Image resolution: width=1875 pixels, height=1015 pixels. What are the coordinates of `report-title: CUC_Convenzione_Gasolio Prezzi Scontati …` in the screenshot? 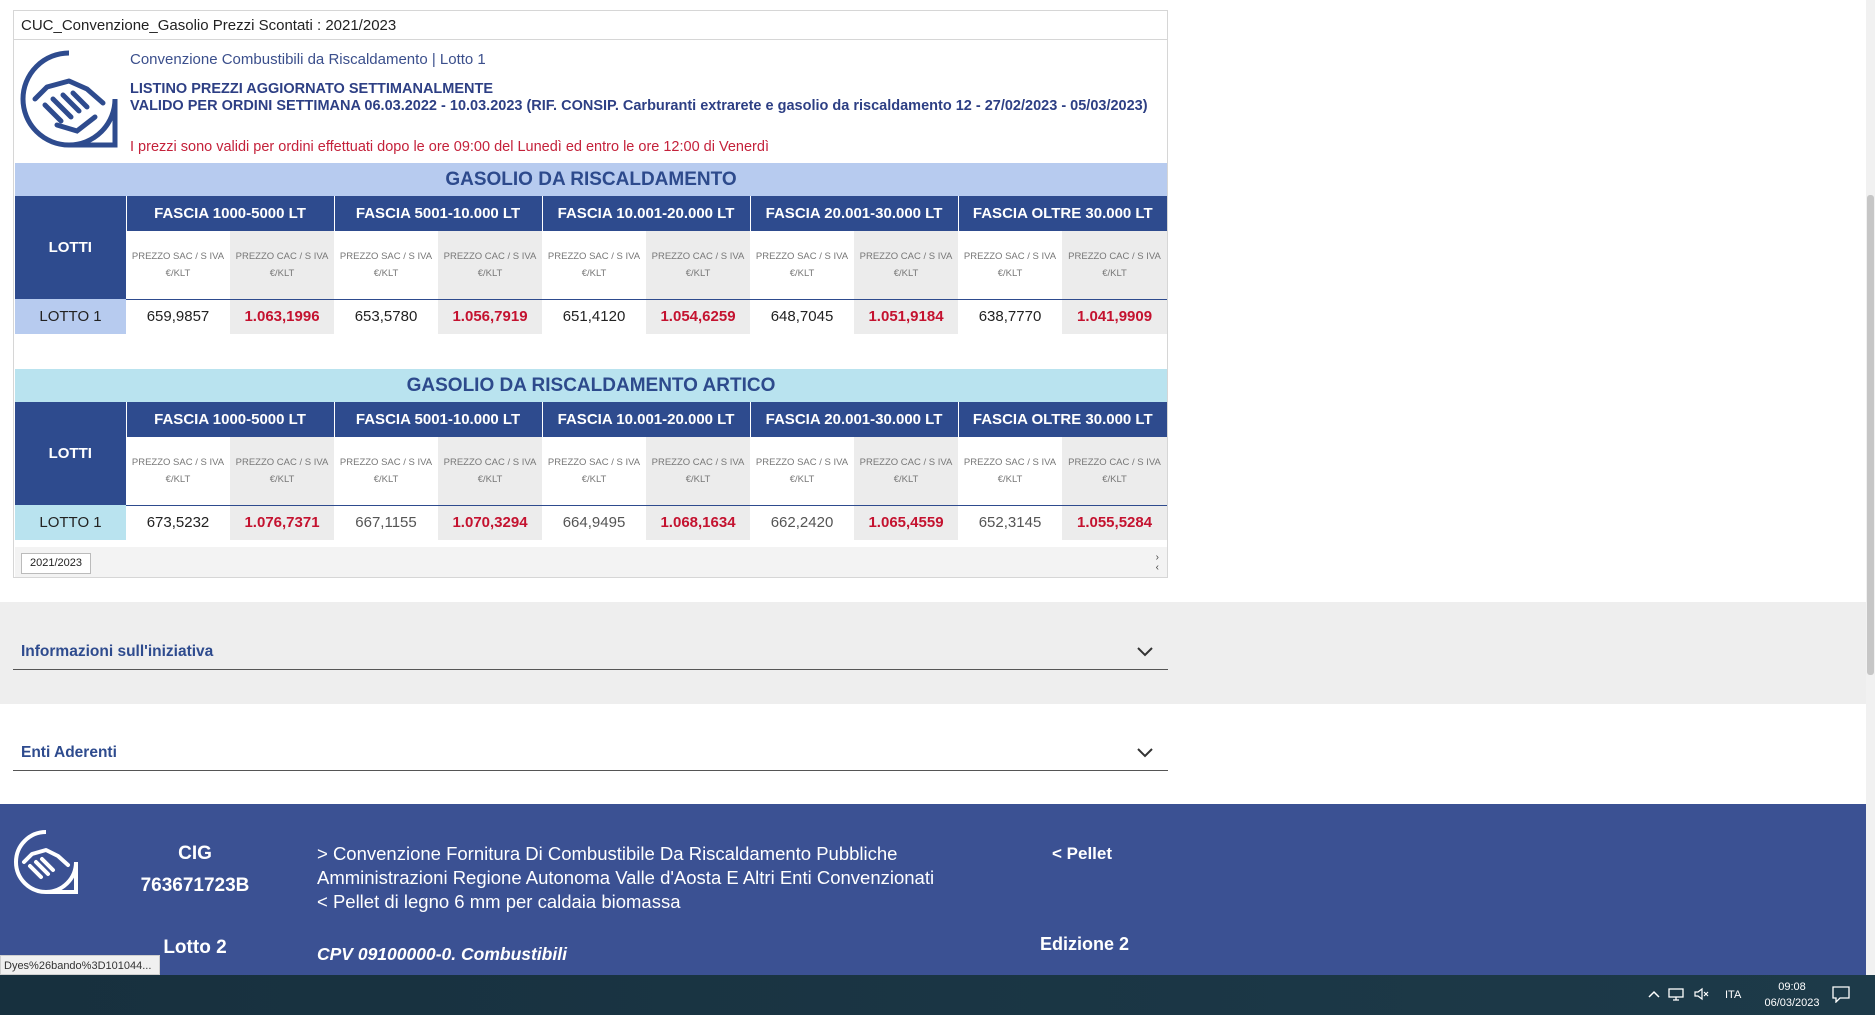 It's located at (590, 25).